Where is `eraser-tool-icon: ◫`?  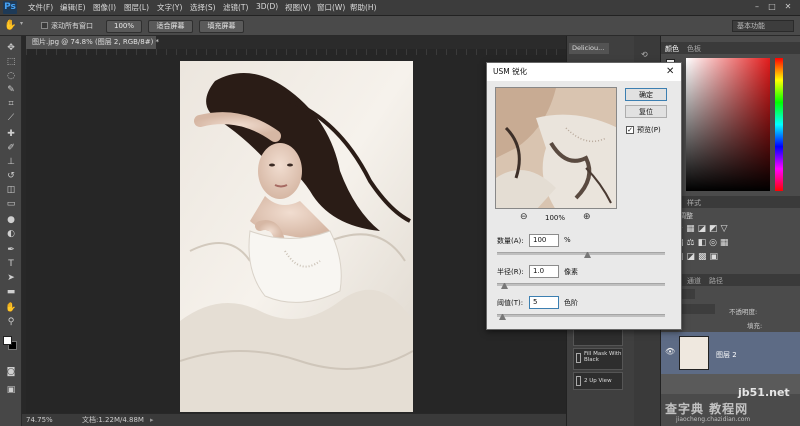 eraser-tool-icon: ◫ is located at coordinates (11, 190).